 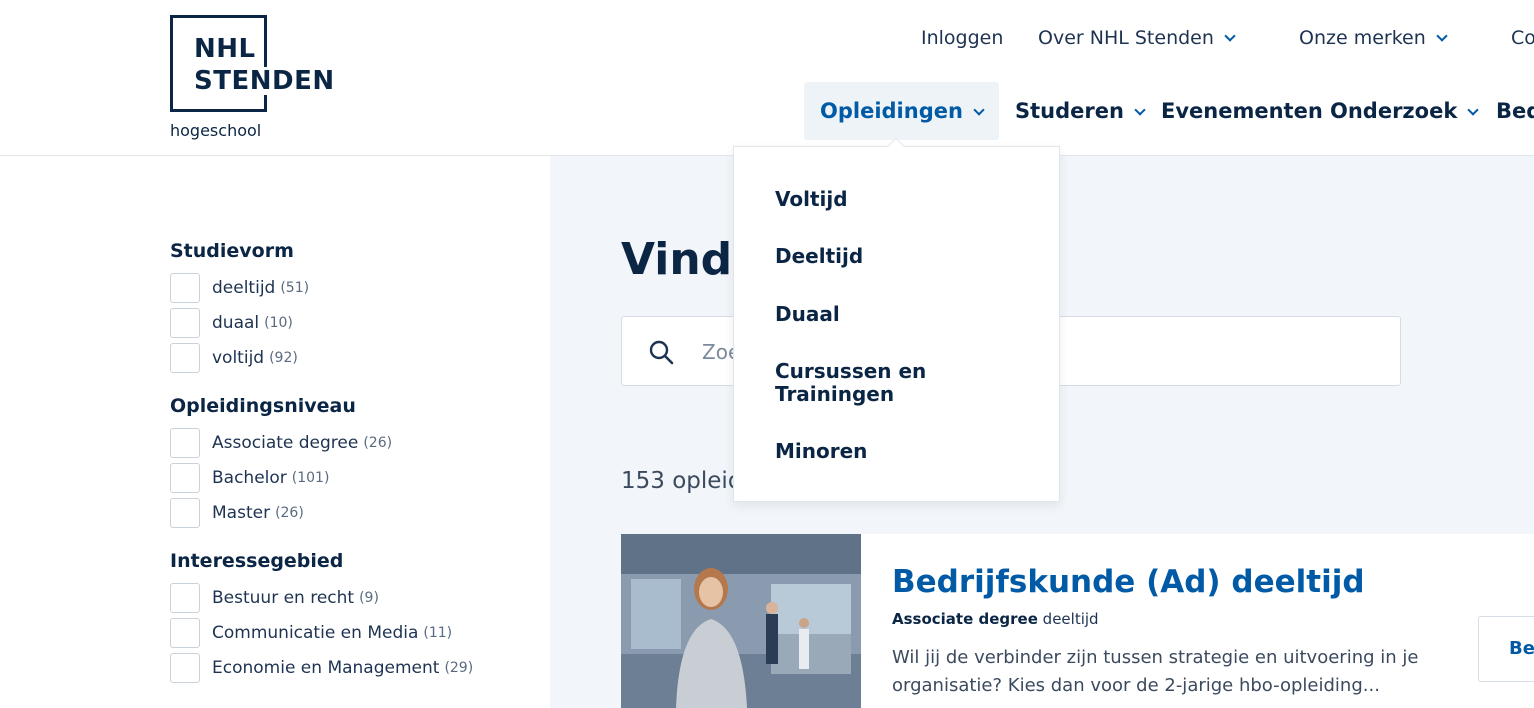 I want to click on filter-option: duaal (10), so click(x=350, y=322).